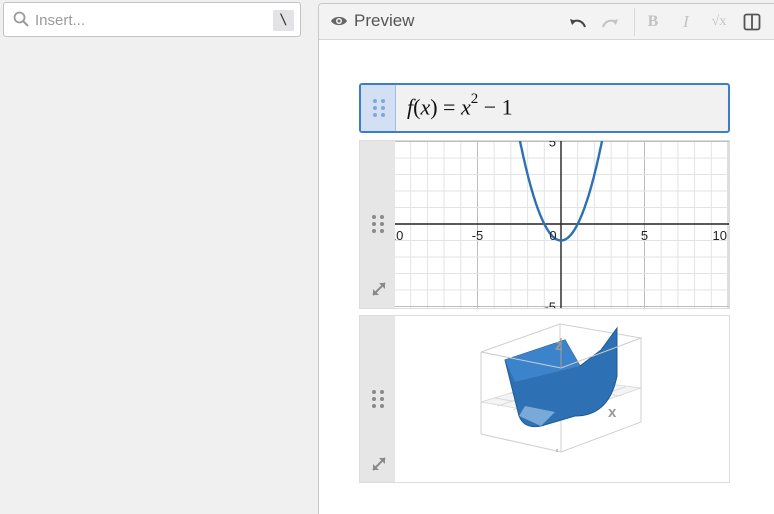 This screenshot has width=774, height=514. I want to click on redo-button, so click(610, 22).